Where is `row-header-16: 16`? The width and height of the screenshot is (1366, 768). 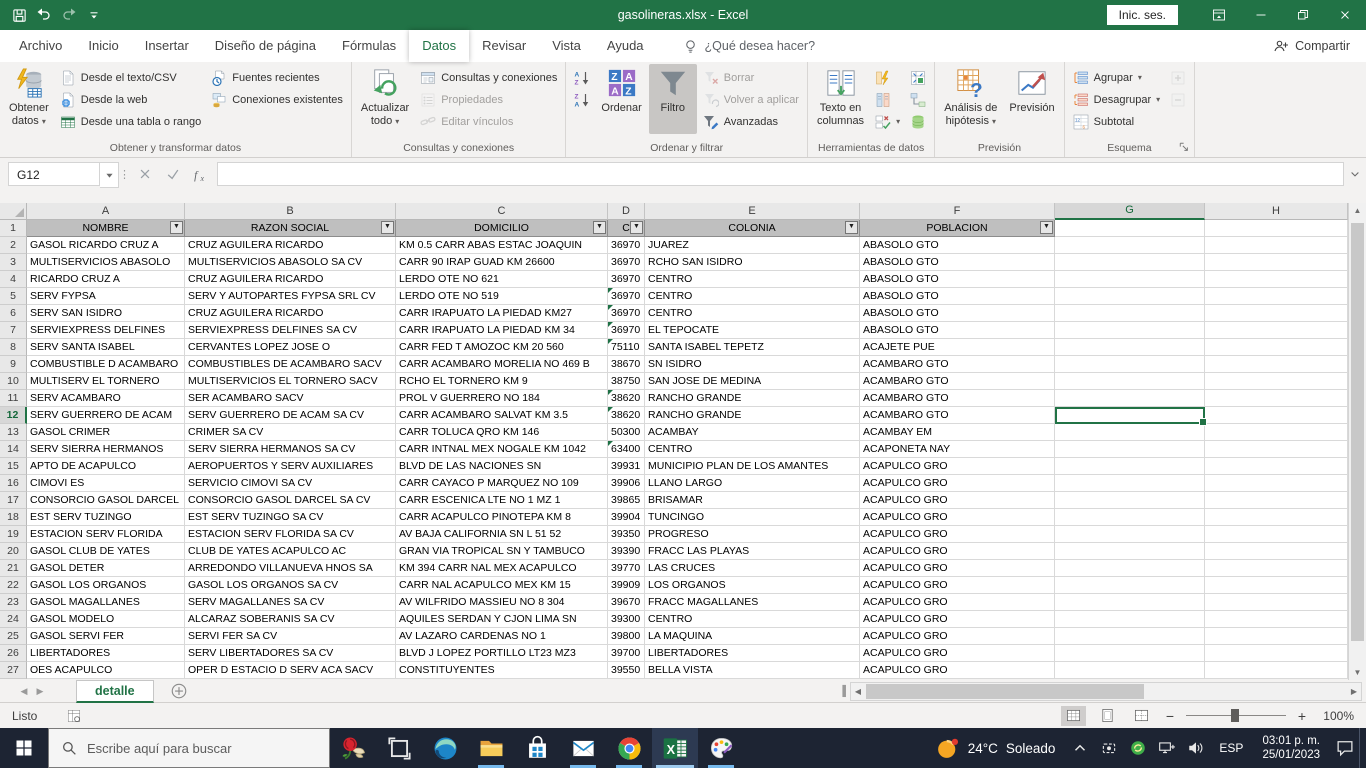 row-header-16: 16 is located at coordinates (13, 483).